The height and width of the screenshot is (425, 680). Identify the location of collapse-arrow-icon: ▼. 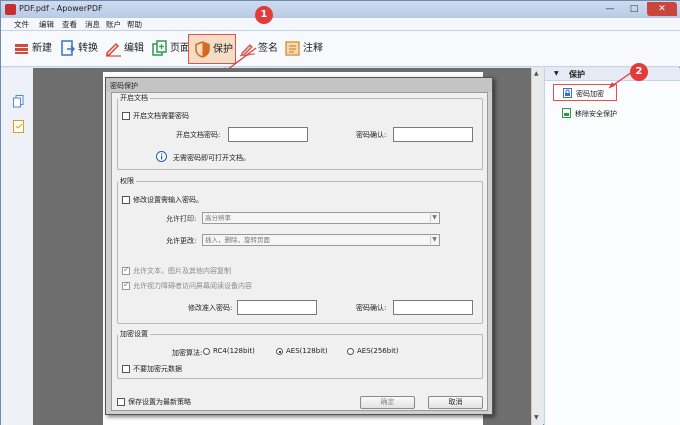
(556, 73).